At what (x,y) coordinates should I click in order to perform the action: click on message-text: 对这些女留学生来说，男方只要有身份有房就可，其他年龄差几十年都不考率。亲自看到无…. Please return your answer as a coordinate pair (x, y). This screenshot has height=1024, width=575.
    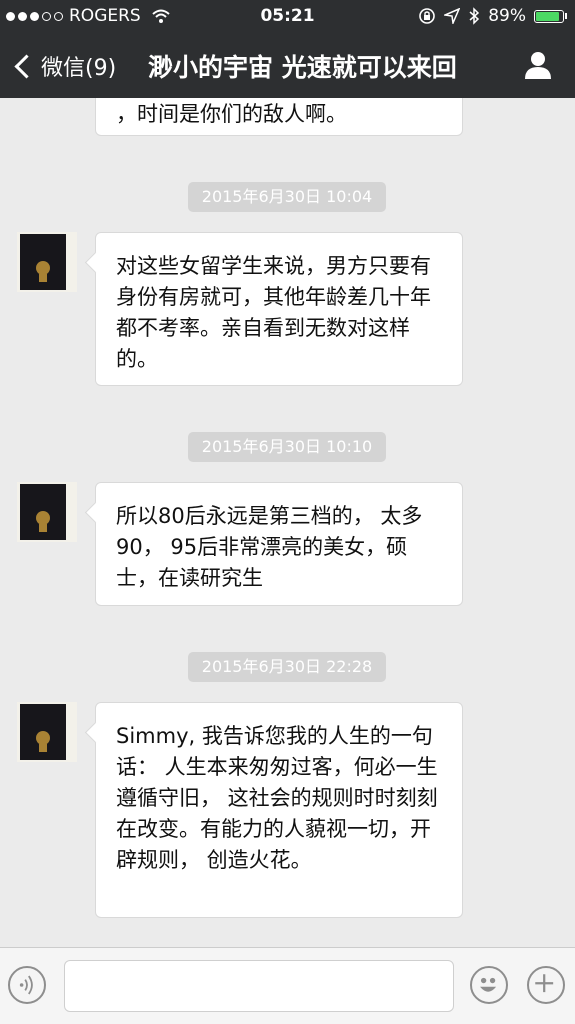
    Looking at the image, I should click on (273, 312).